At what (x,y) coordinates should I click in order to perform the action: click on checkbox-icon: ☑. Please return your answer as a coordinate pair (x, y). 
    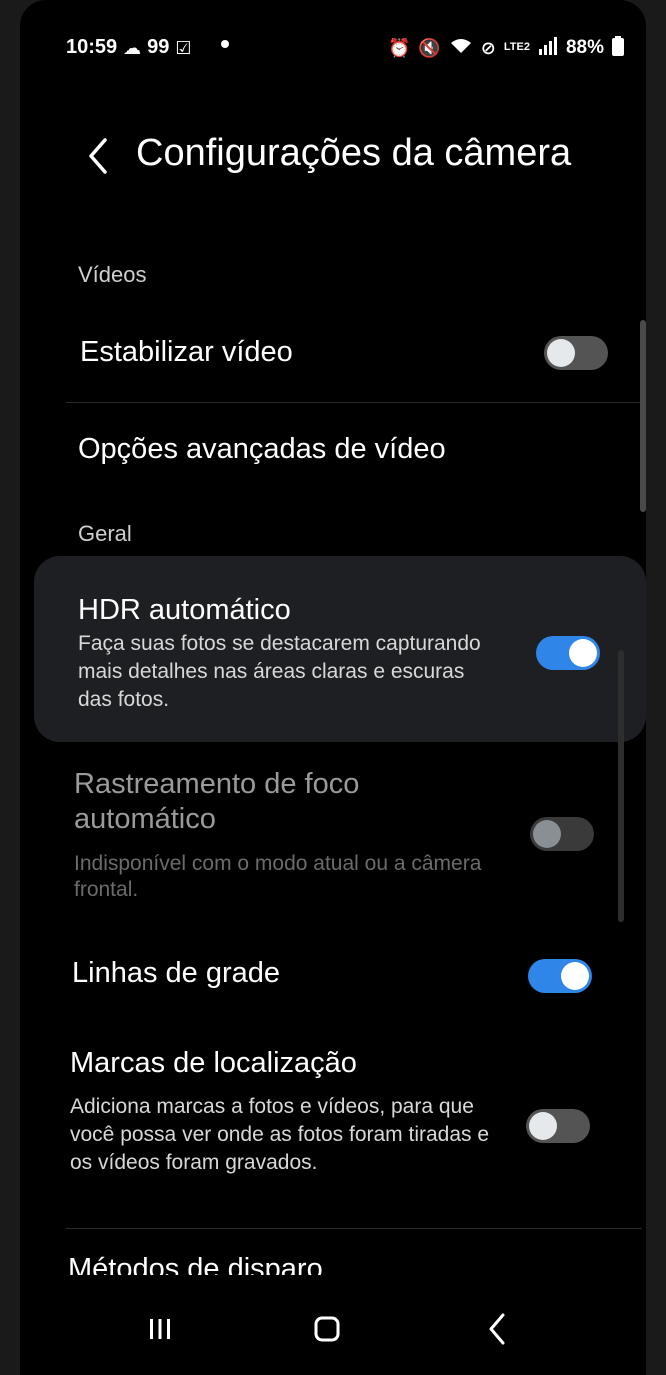
    Looking at the image, I should click on (183, 47).